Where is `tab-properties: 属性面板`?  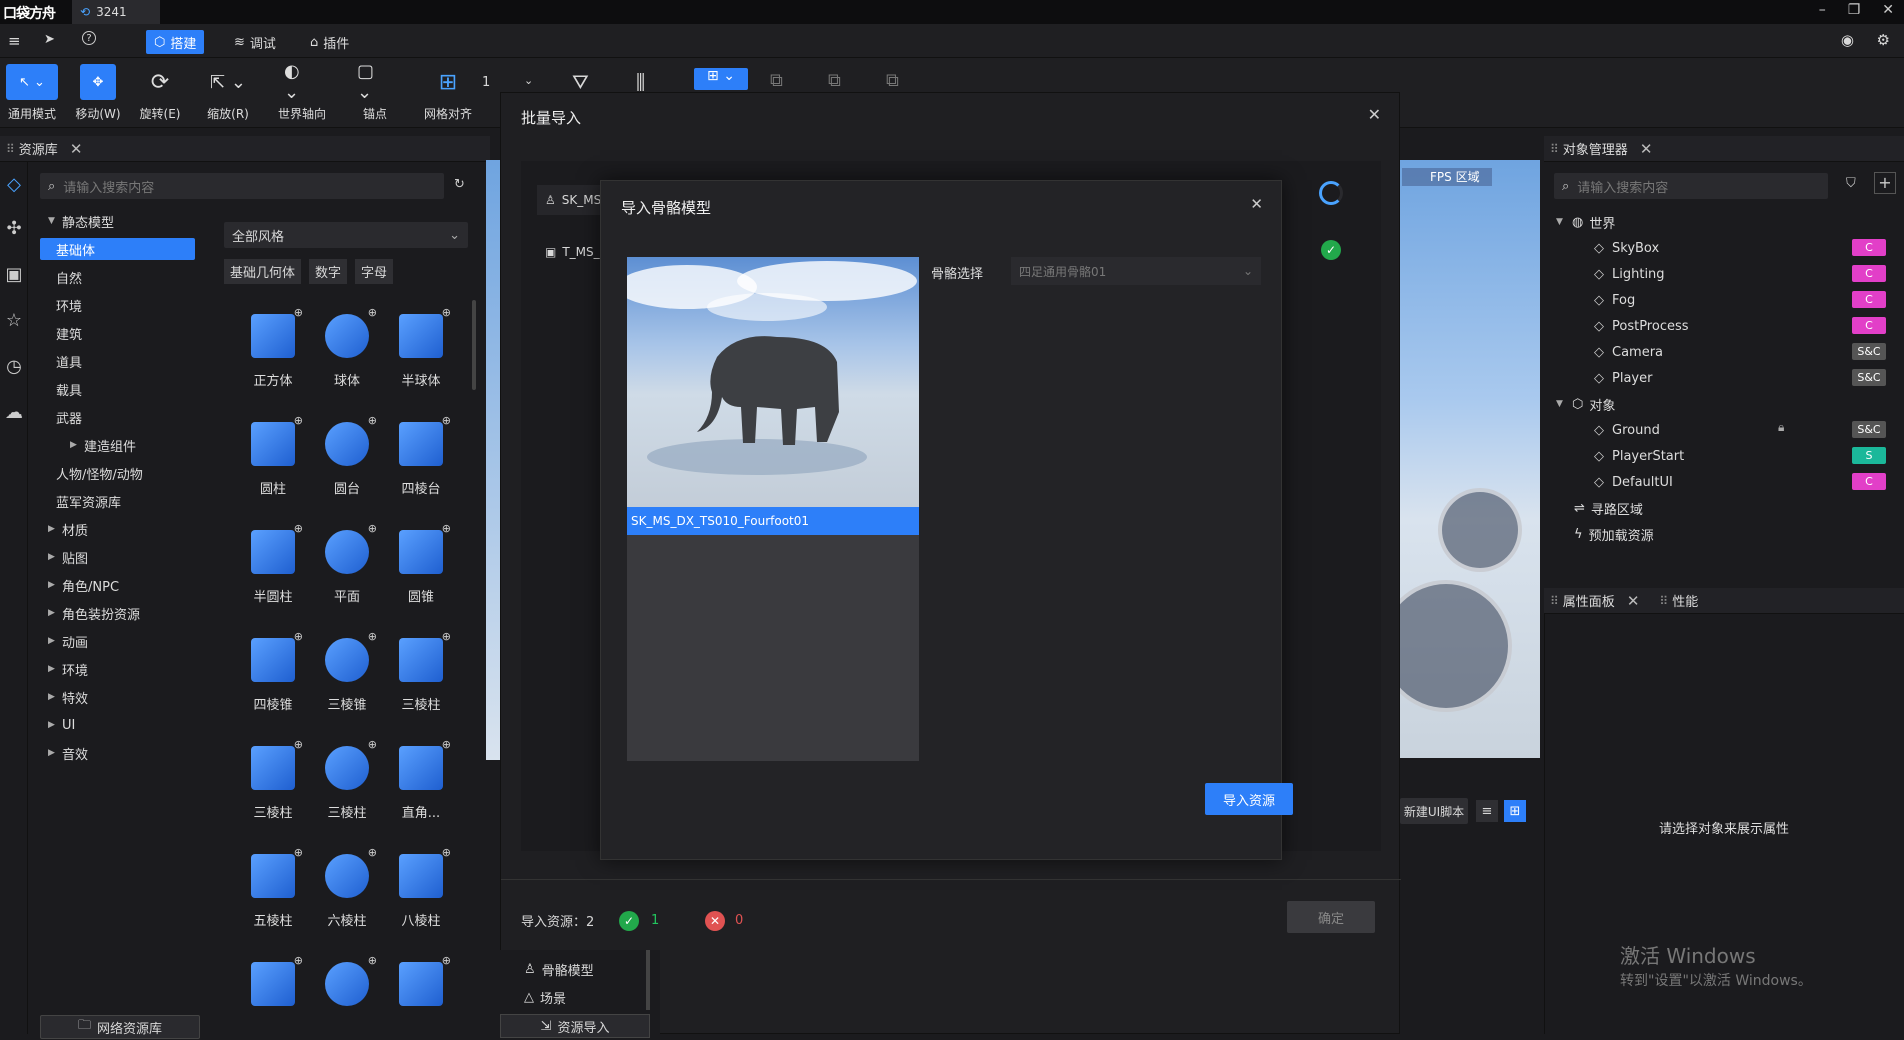 tab-properties: 属性面板 is located at coordinates (1589, 600).